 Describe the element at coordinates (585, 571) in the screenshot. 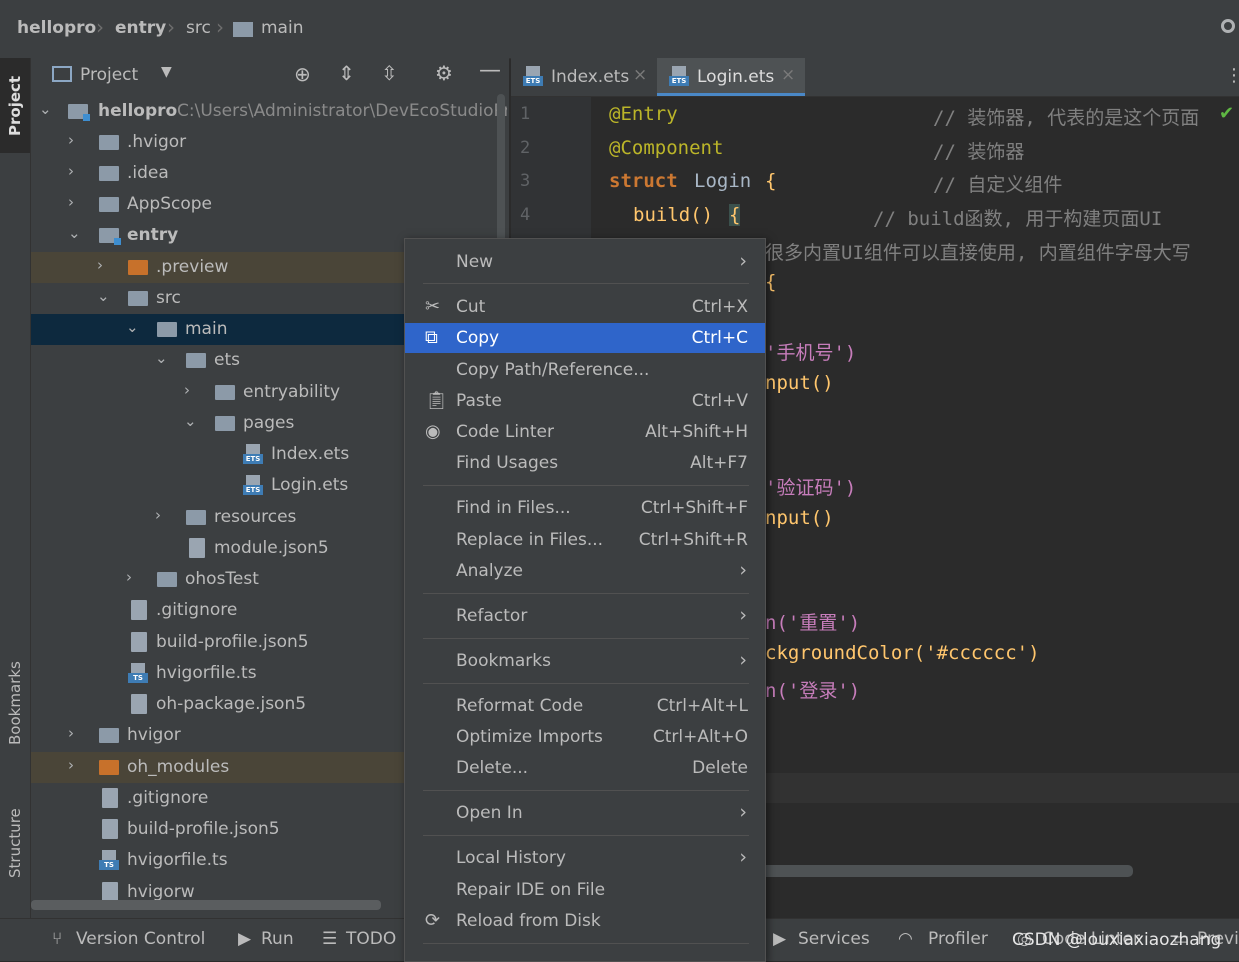

I see `menu-item-analyze: Analyze ›` at that location.